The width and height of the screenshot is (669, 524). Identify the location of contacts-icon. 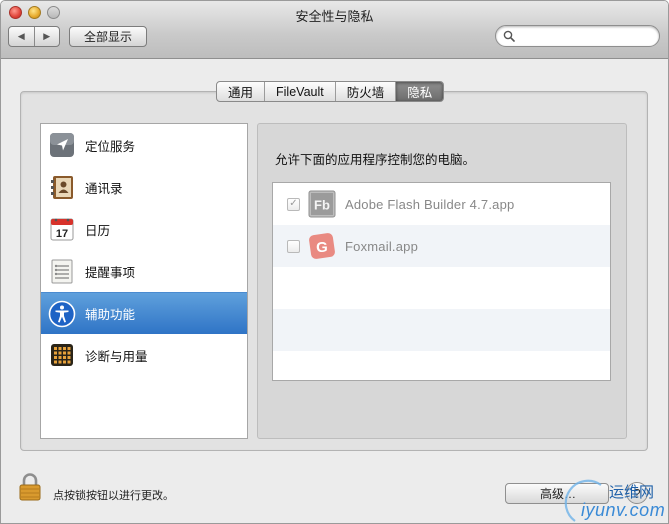
(62, 187).